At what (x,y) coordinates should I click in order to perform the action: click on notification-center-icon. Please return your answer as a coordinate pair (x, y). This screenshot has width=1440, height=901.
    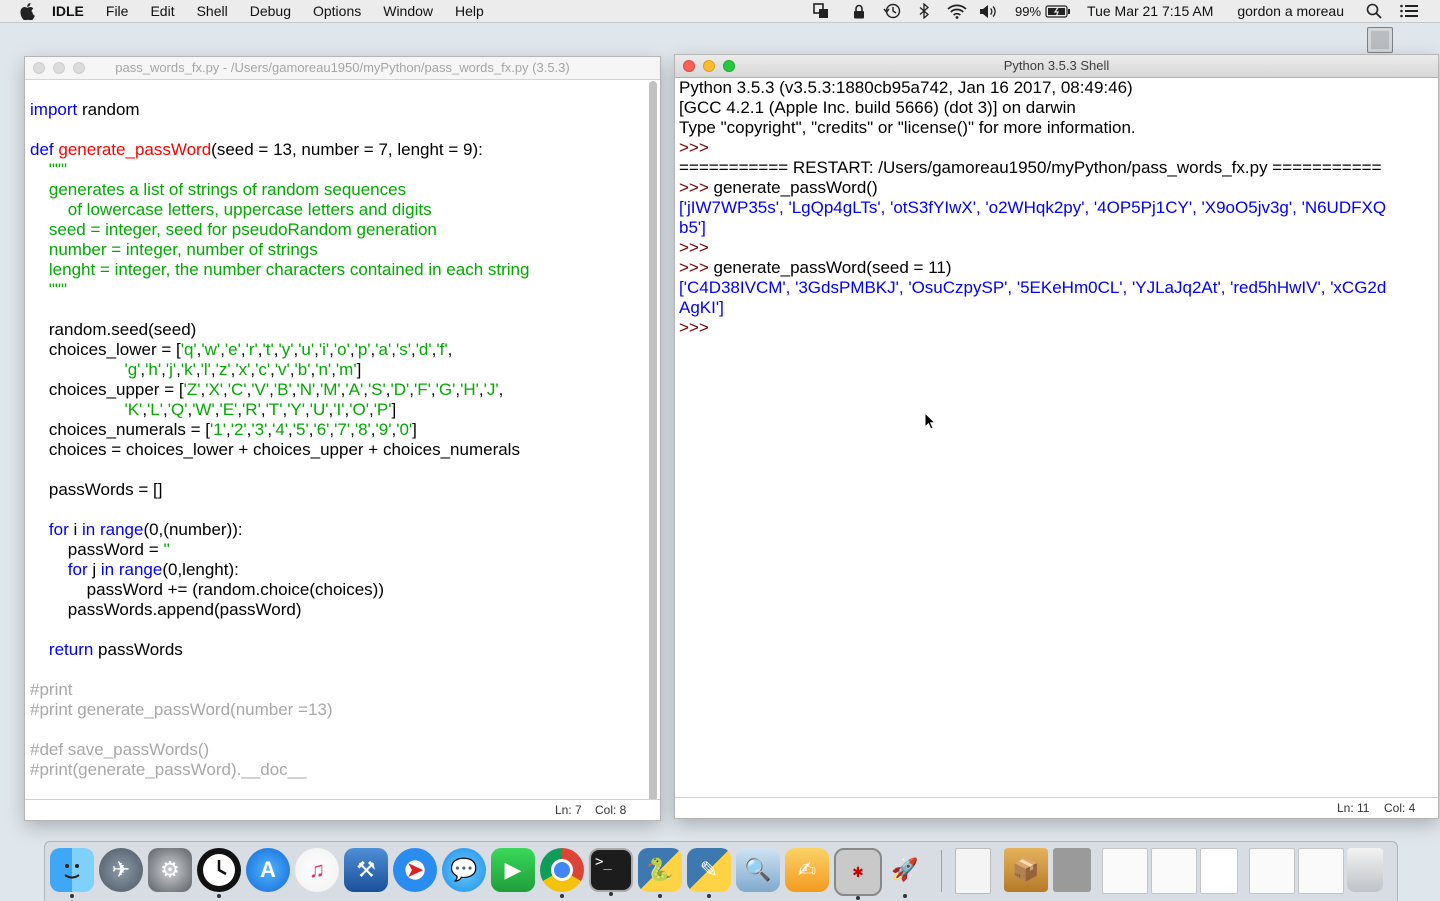
    Looking at the image, I should click on (1409, 11).